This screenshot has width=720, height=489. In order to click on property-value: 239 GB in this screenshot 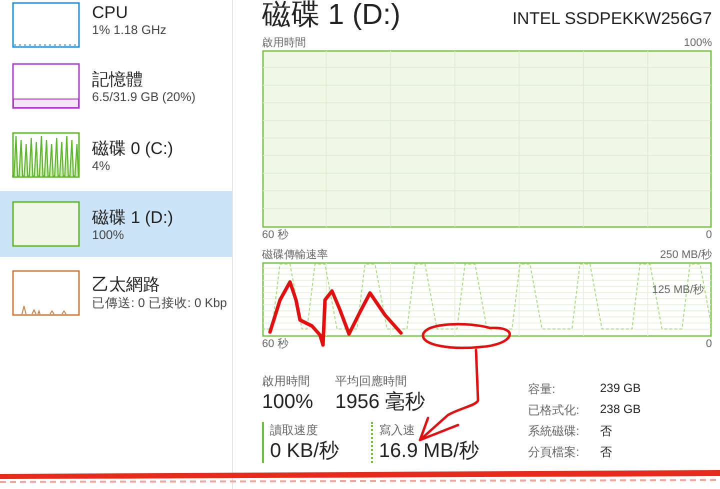, I will do `click(620, 389)`.